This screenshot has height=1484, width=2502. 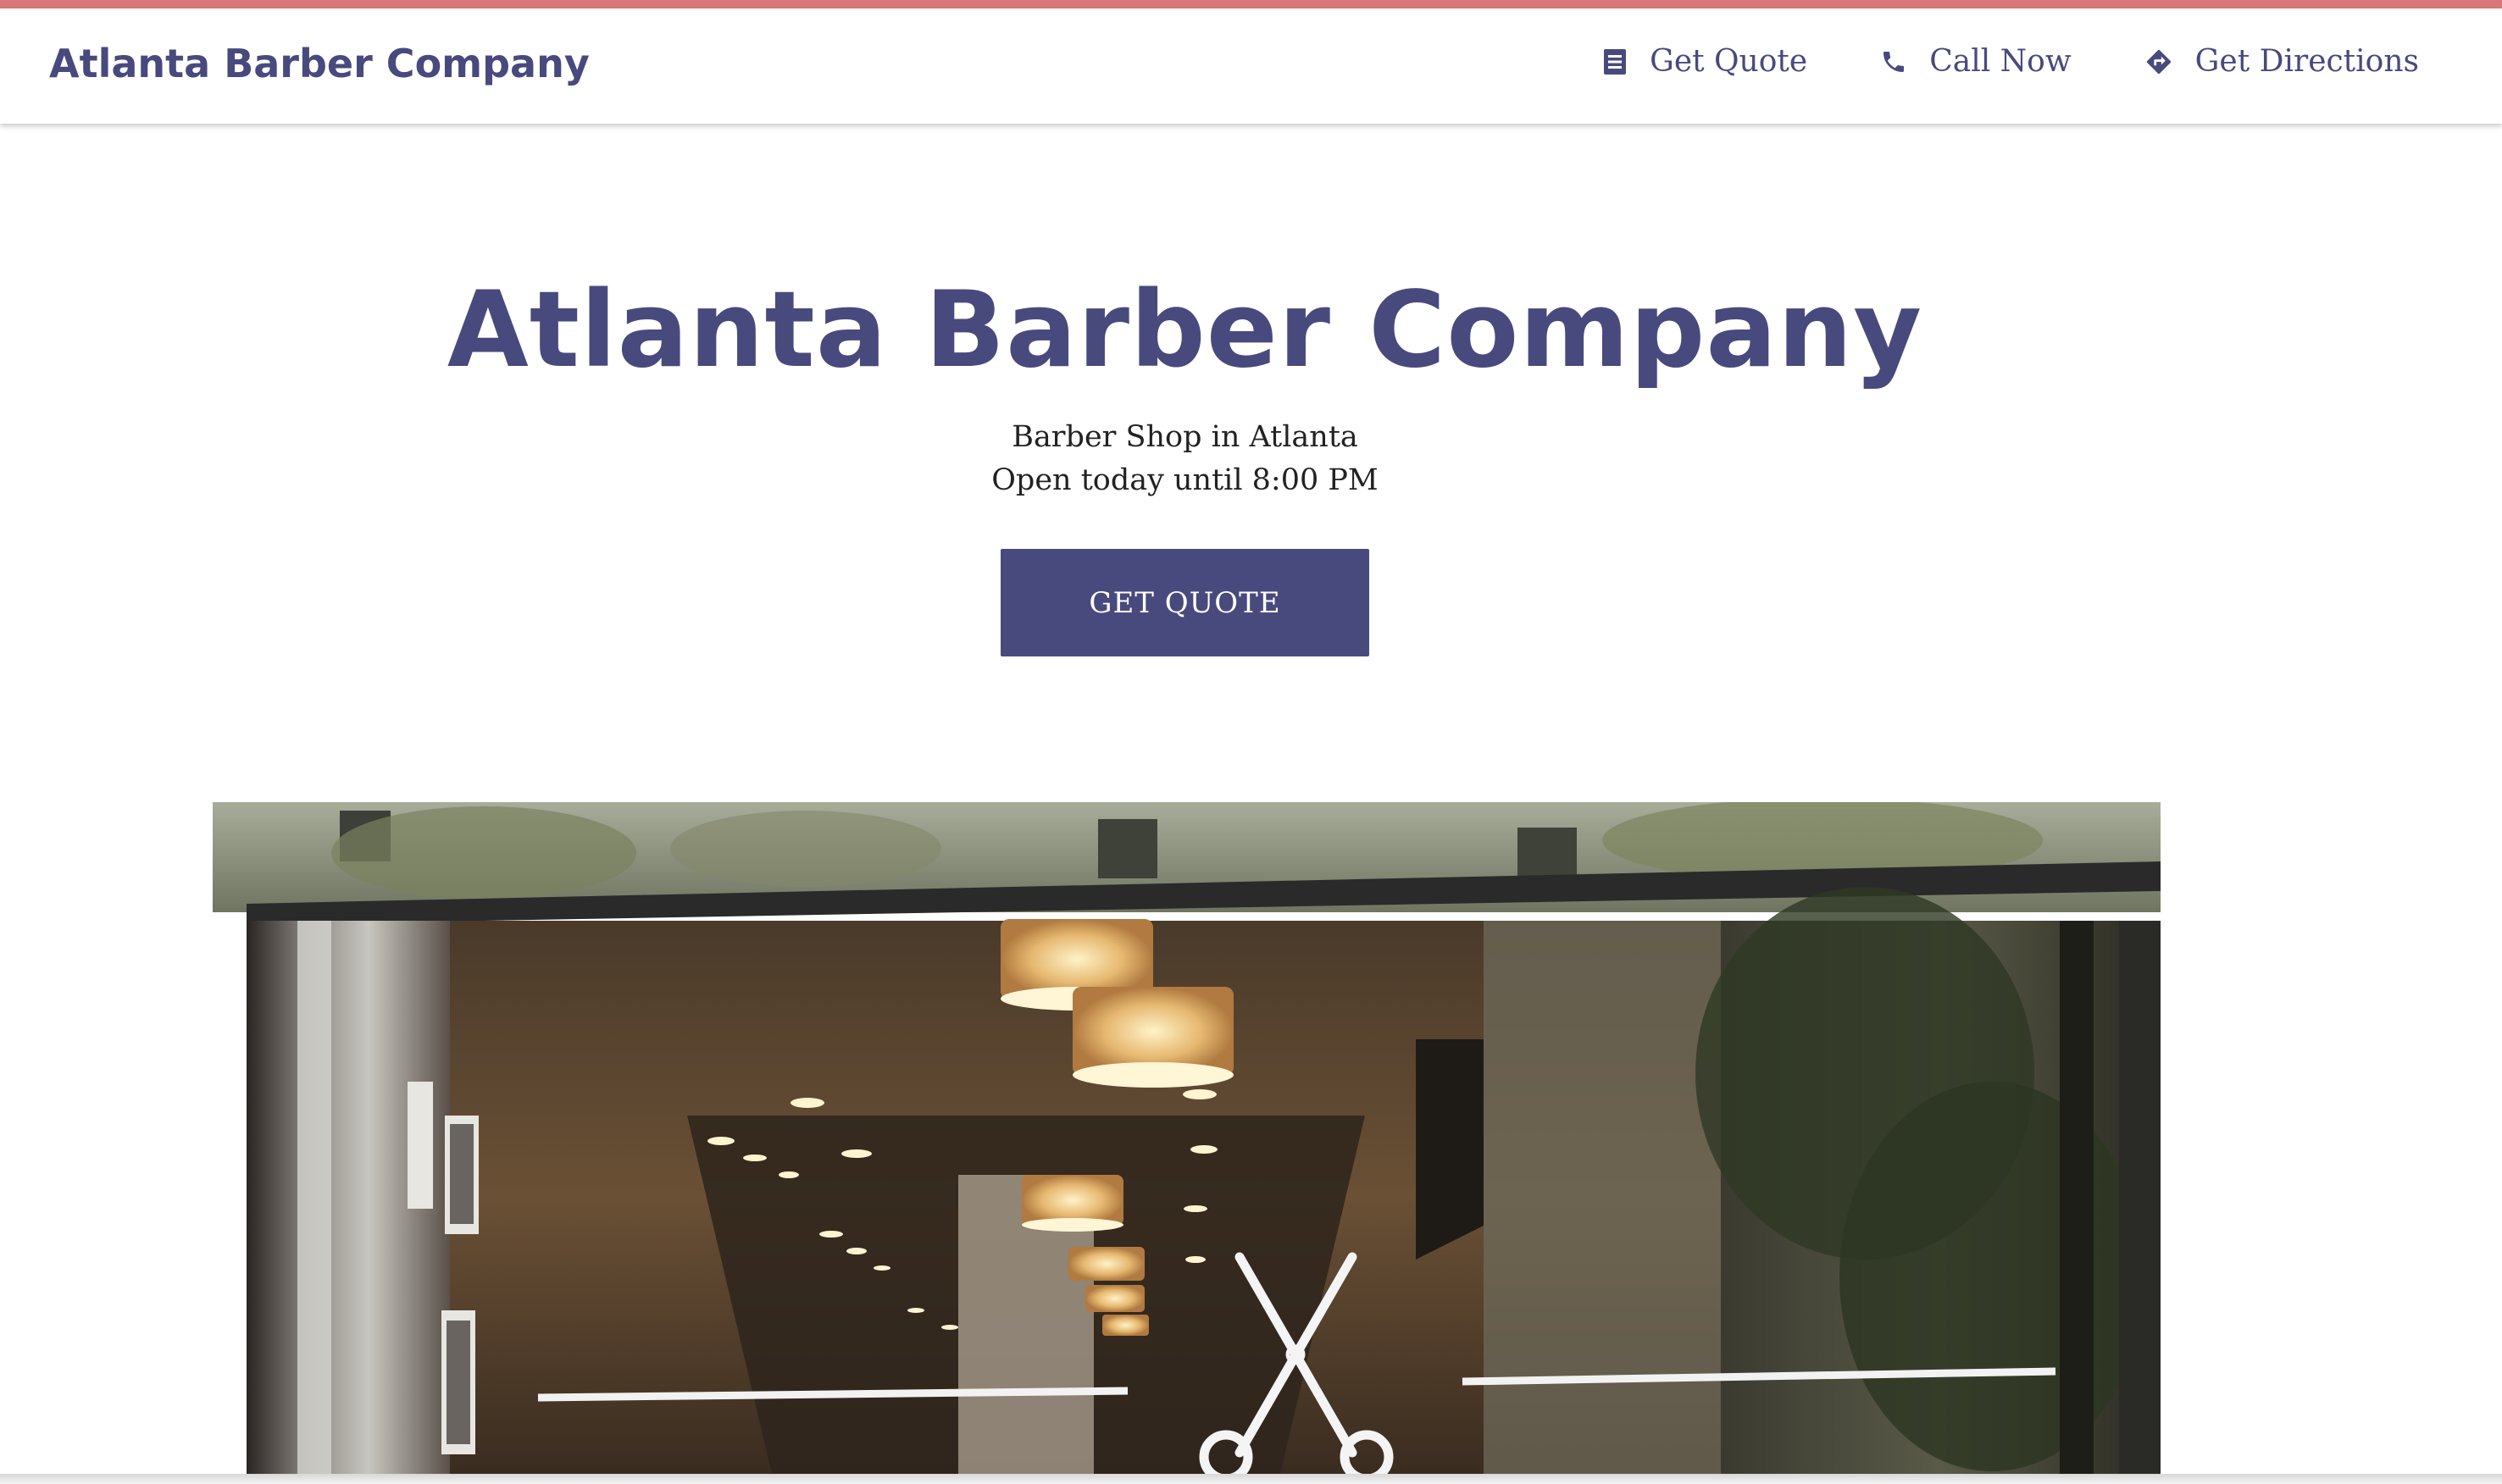 What do you see at coordinates (2000, 61) in the screenshot?
I see `nav-call-now-label: Call Now` at bounding box center [2000, 61].